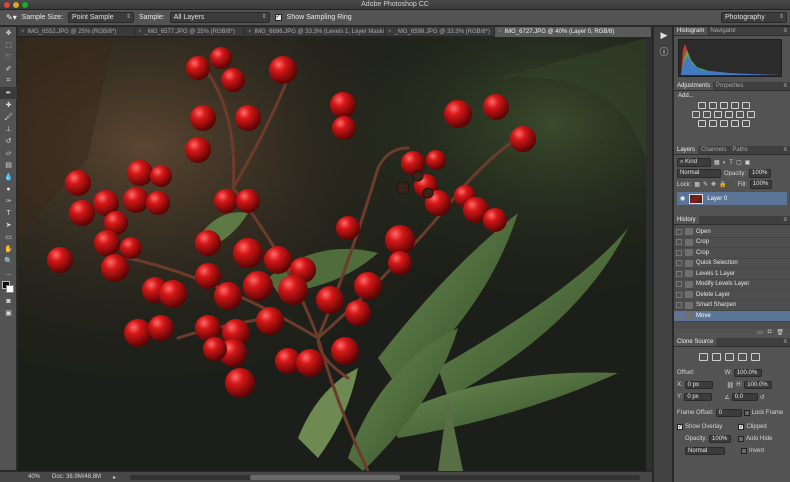 This screenshot has width=790, height=482. I want to click on horizontal-scrollbar, so click(385, 477).